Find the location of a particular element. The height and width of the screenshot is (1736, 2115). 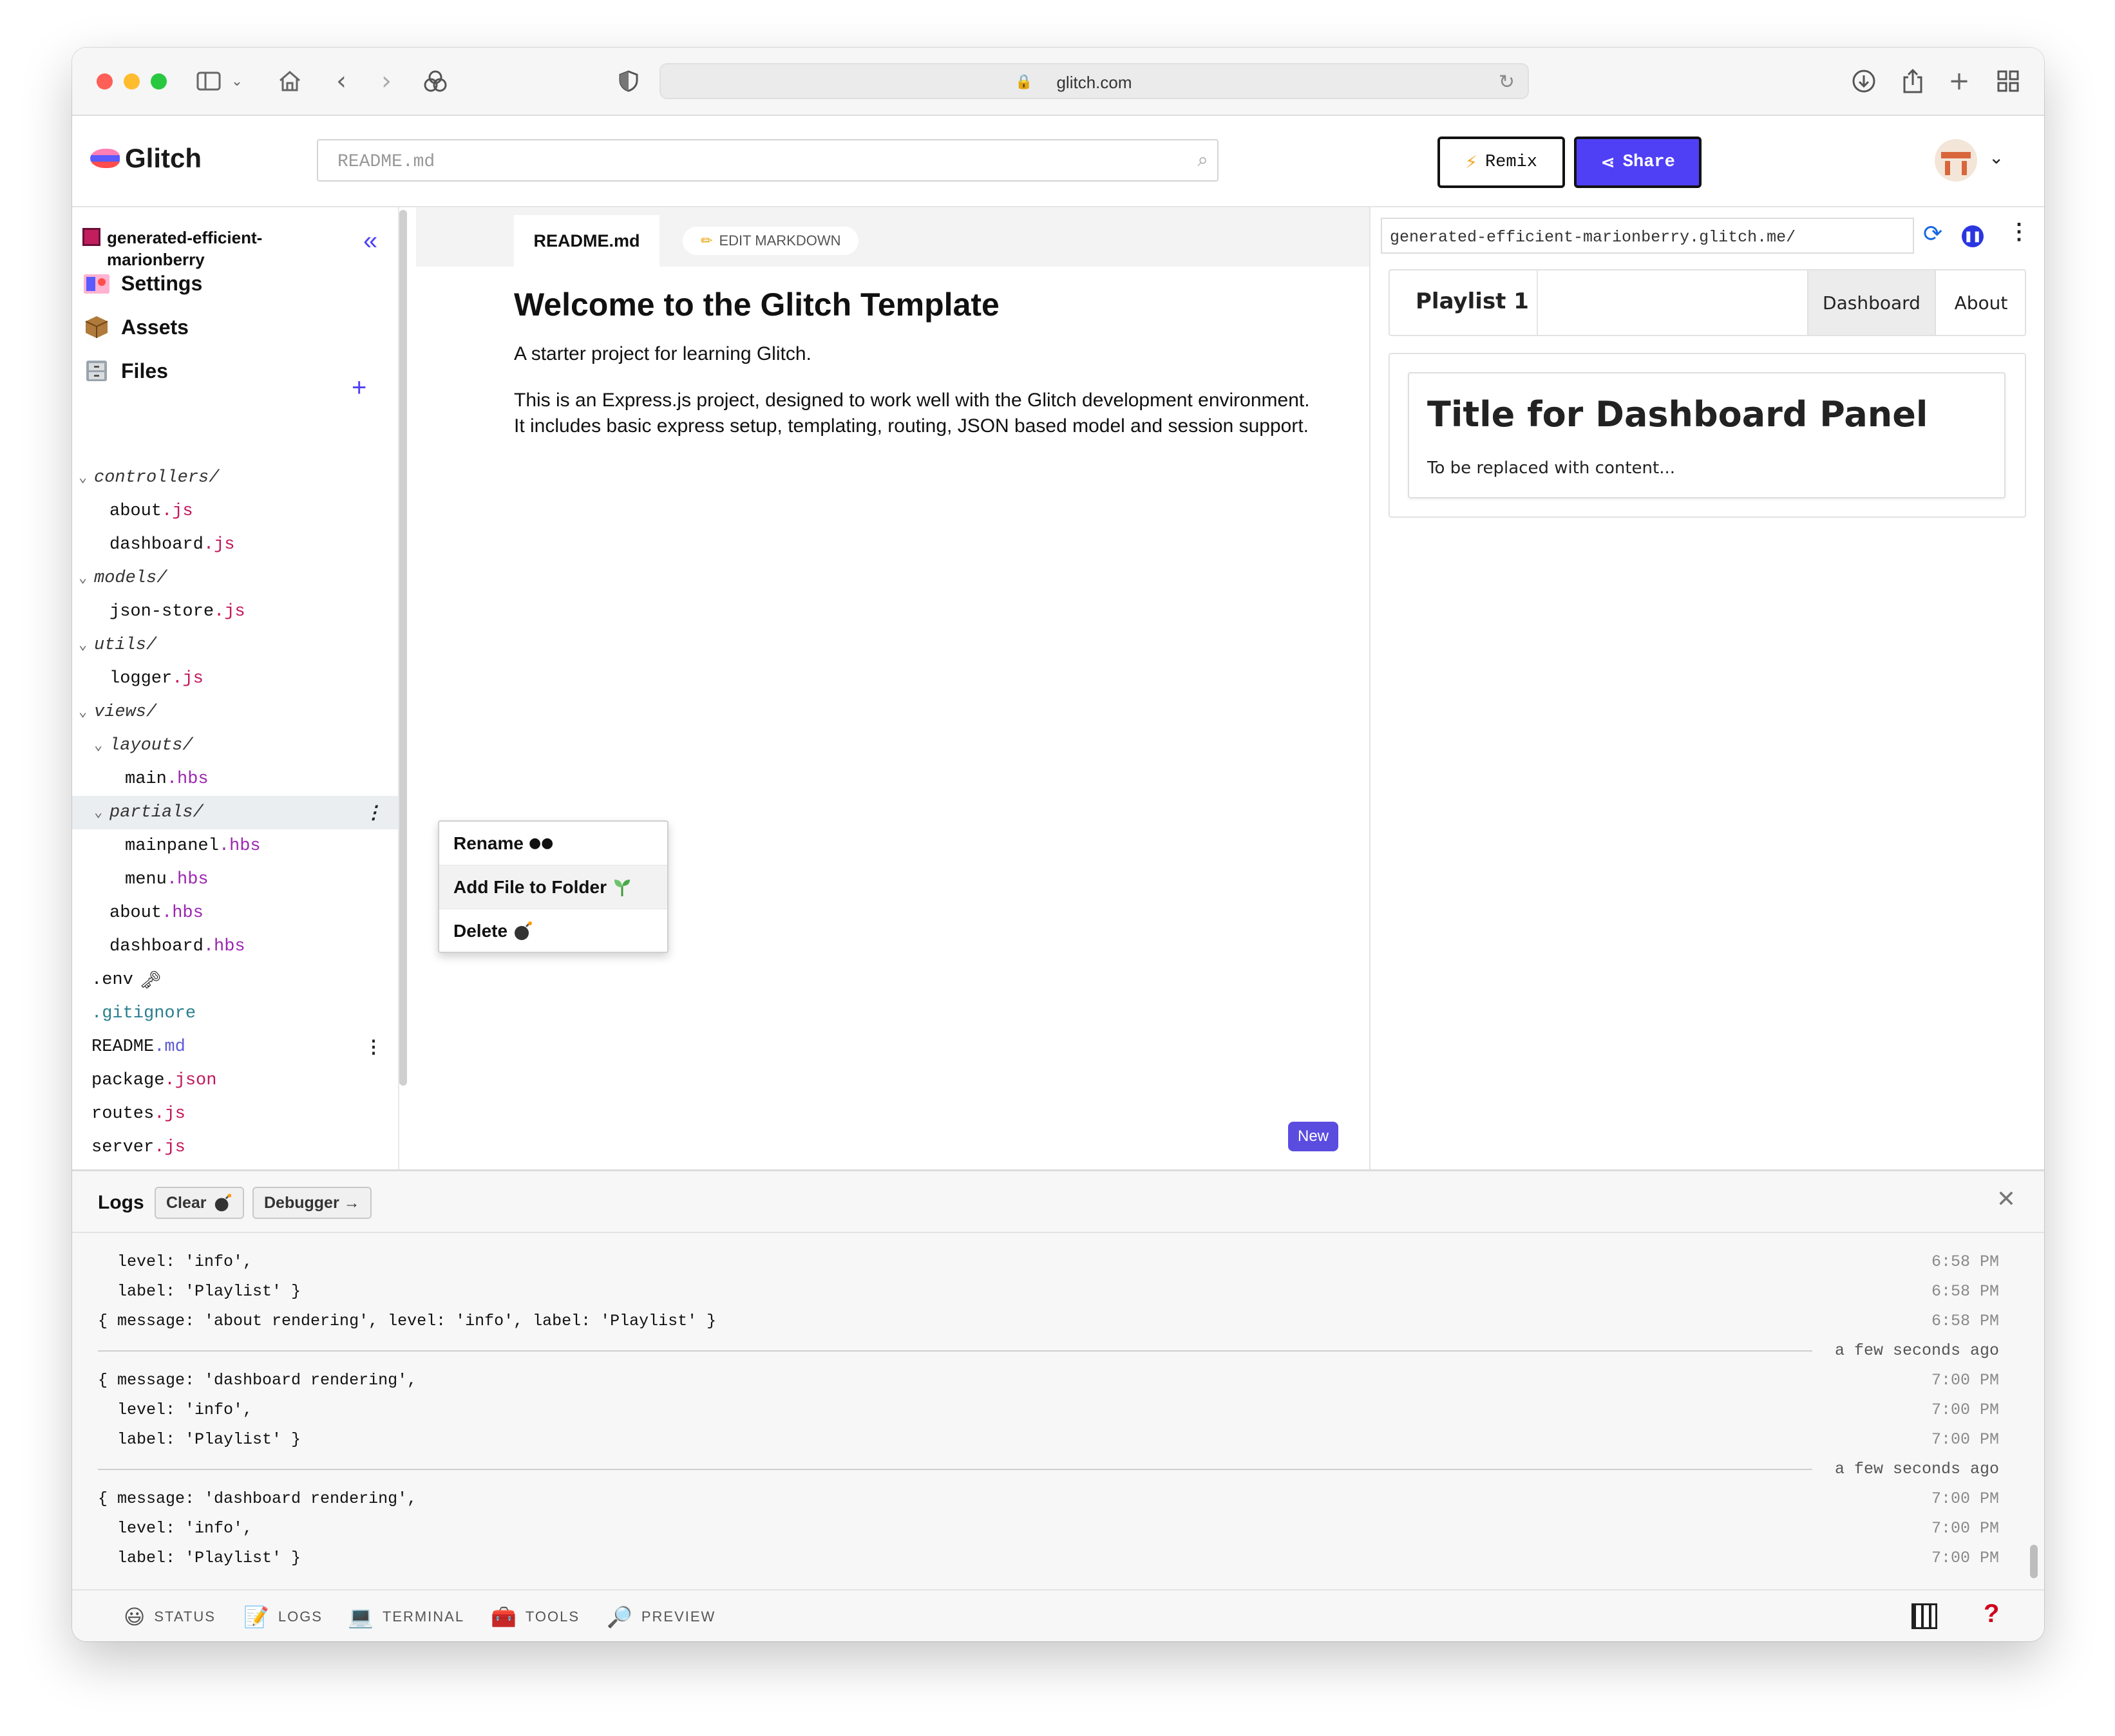

folder-item: ⌄ partials/ ⋮ is located at coordinates (235, 813).